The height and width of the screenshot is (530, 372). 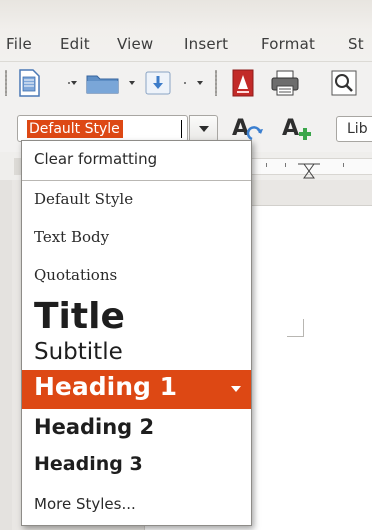 I want to click on paragraph-style-input: Default Style, so click(x=75, y=129).